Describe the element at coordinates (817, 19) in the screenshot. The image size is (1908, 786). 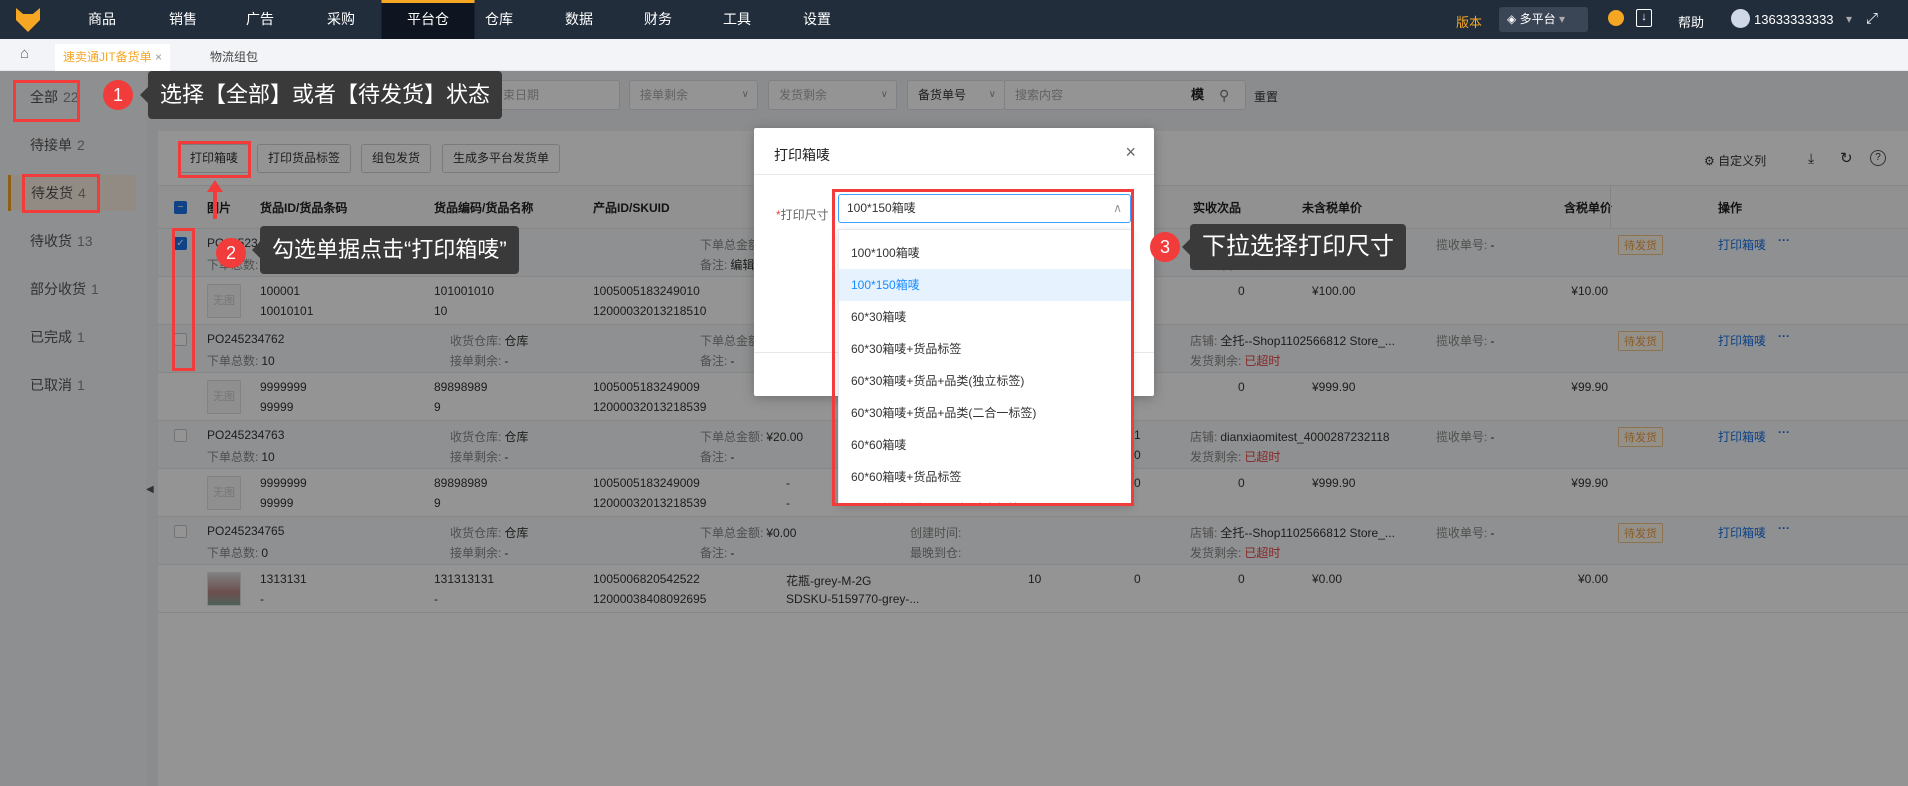
I see `nav-item: 设置` at that location.